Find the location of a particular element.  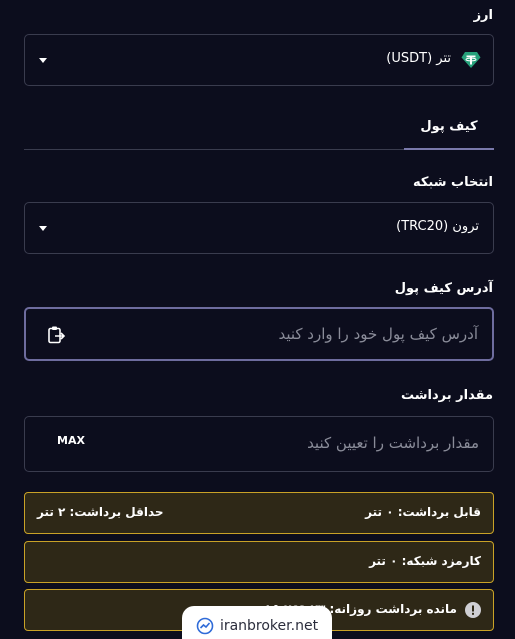

tab-bar: کیف پول is located at coordinates (259, 127).